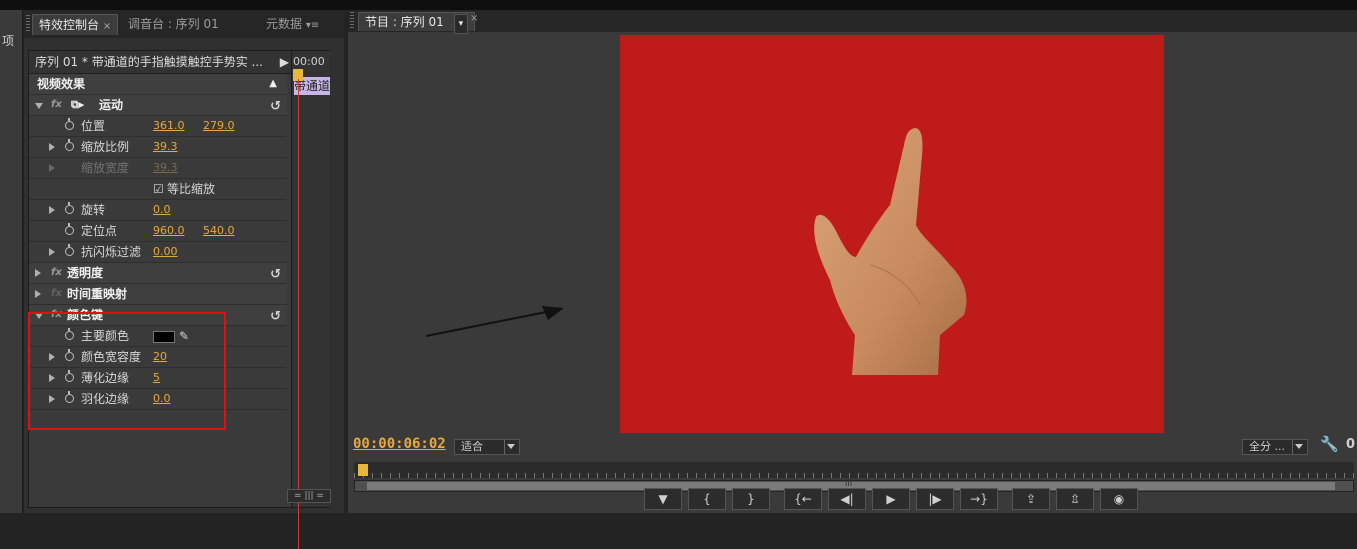  What do you see at coordinates (803, 499) in the screenshot?
I see `go-to-in-button: {←` at bounding box center [803, 499].